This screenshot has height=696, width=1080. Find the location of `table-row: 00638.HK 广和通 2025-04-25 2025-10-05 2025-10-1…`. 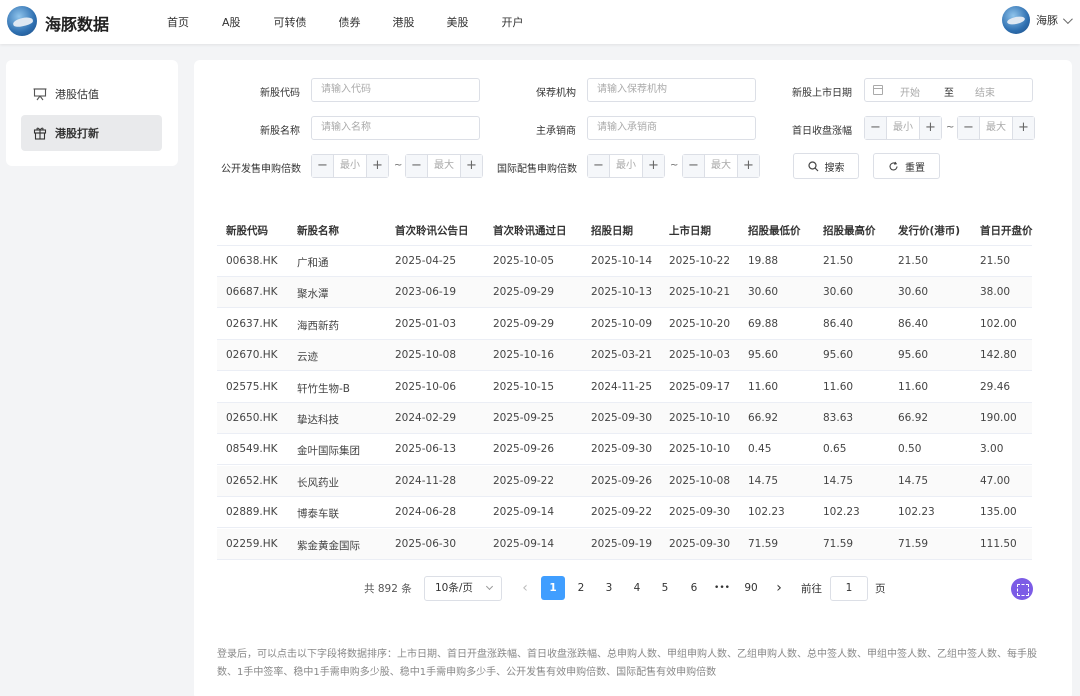

table-row: 00638.HK 广和通 2025-04-25 2025-10-05 2025-10-1… is located at coordinates (624, 261).